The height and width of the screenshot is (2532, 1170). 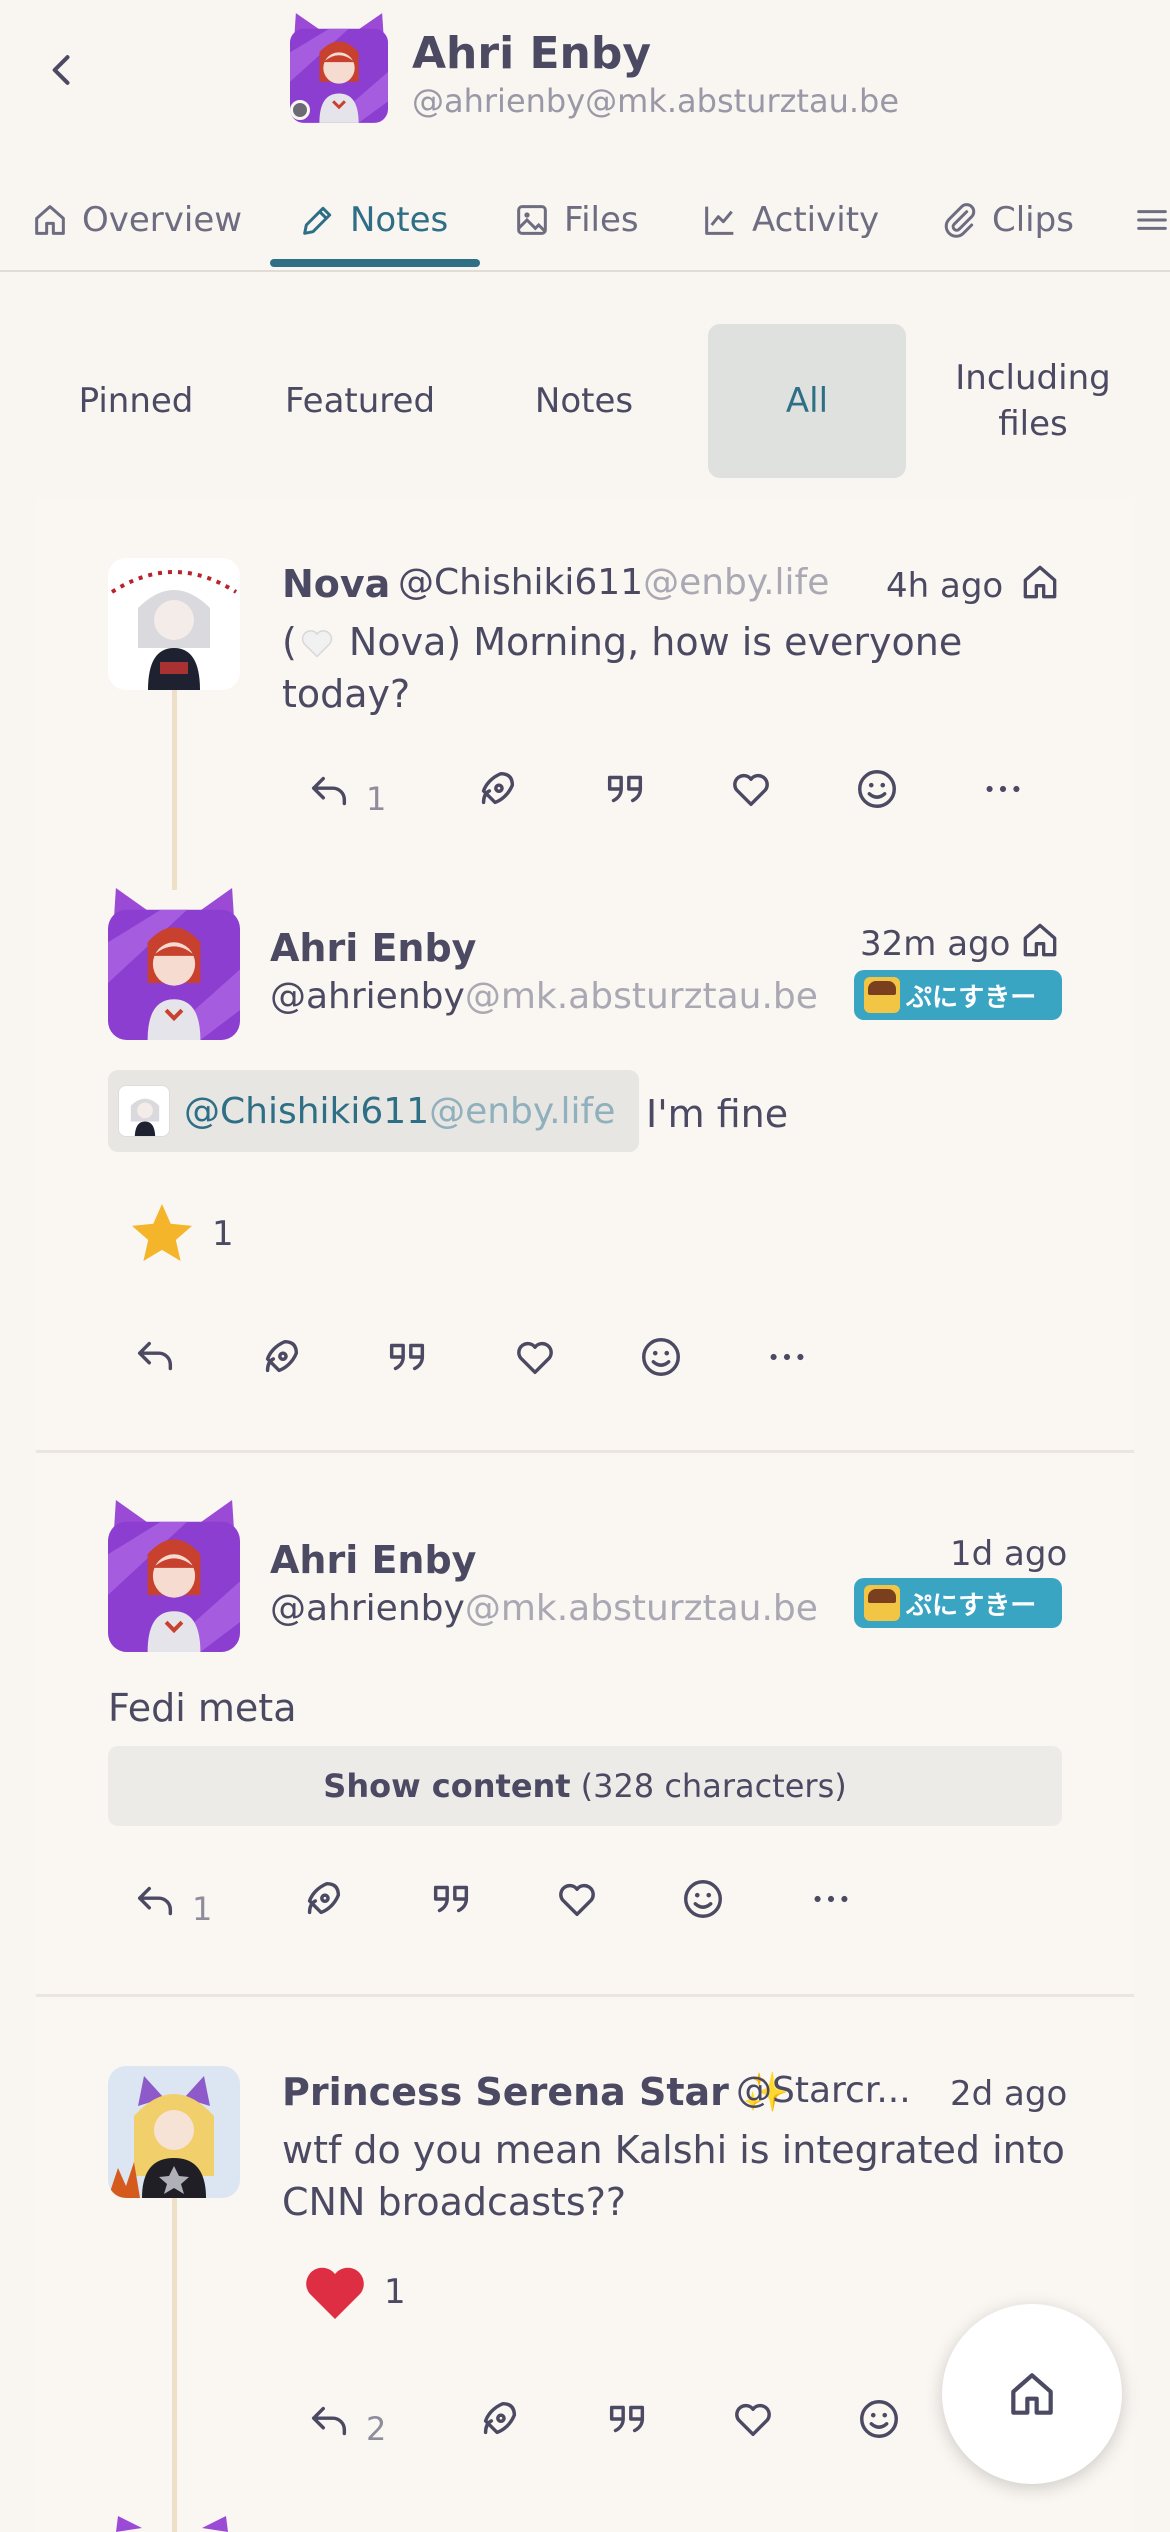 What do you see at coordinates (1040, 940) in the screenshot?
I see `home-visibility-icon` at bounding box center [1040, 940].